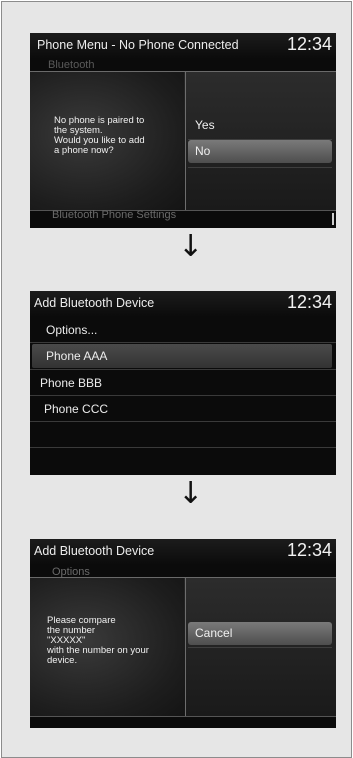 Image resolution: width=353 pixels, height=758 pixels. I want to click on device-item-phone-bbb: Phone BBB, so click(183, 383).